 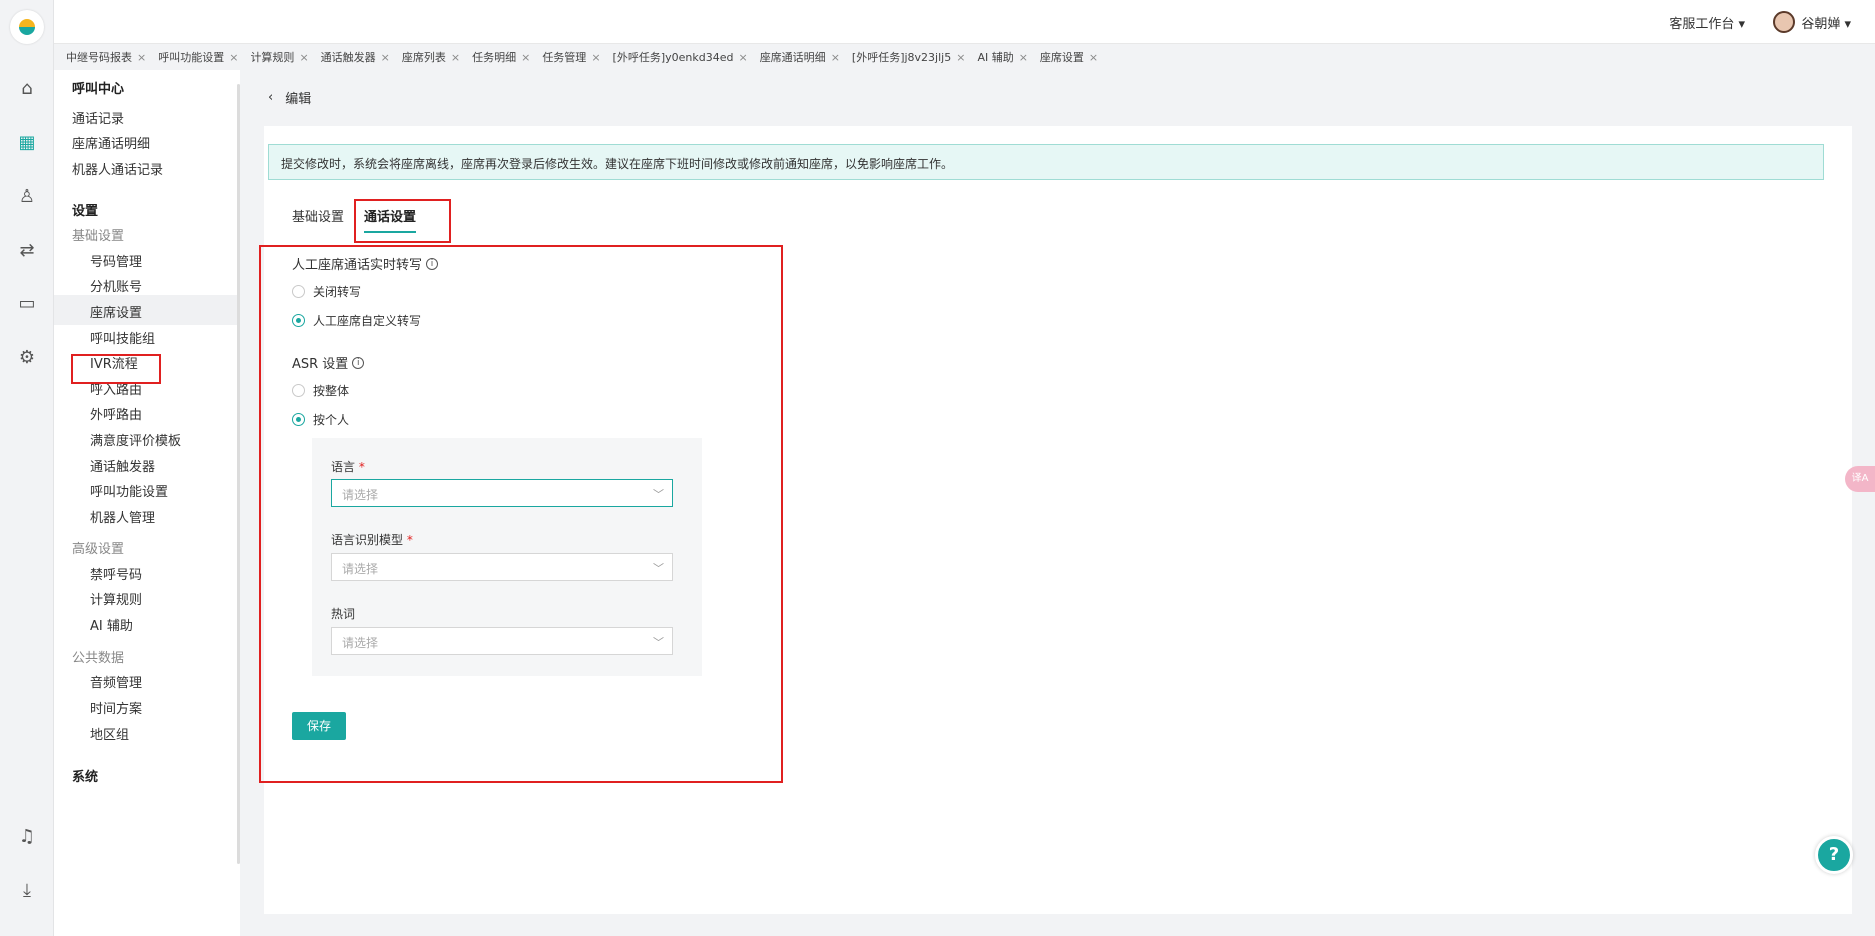 I want to click on user-icon: ♙, so click(x=27, y=196).